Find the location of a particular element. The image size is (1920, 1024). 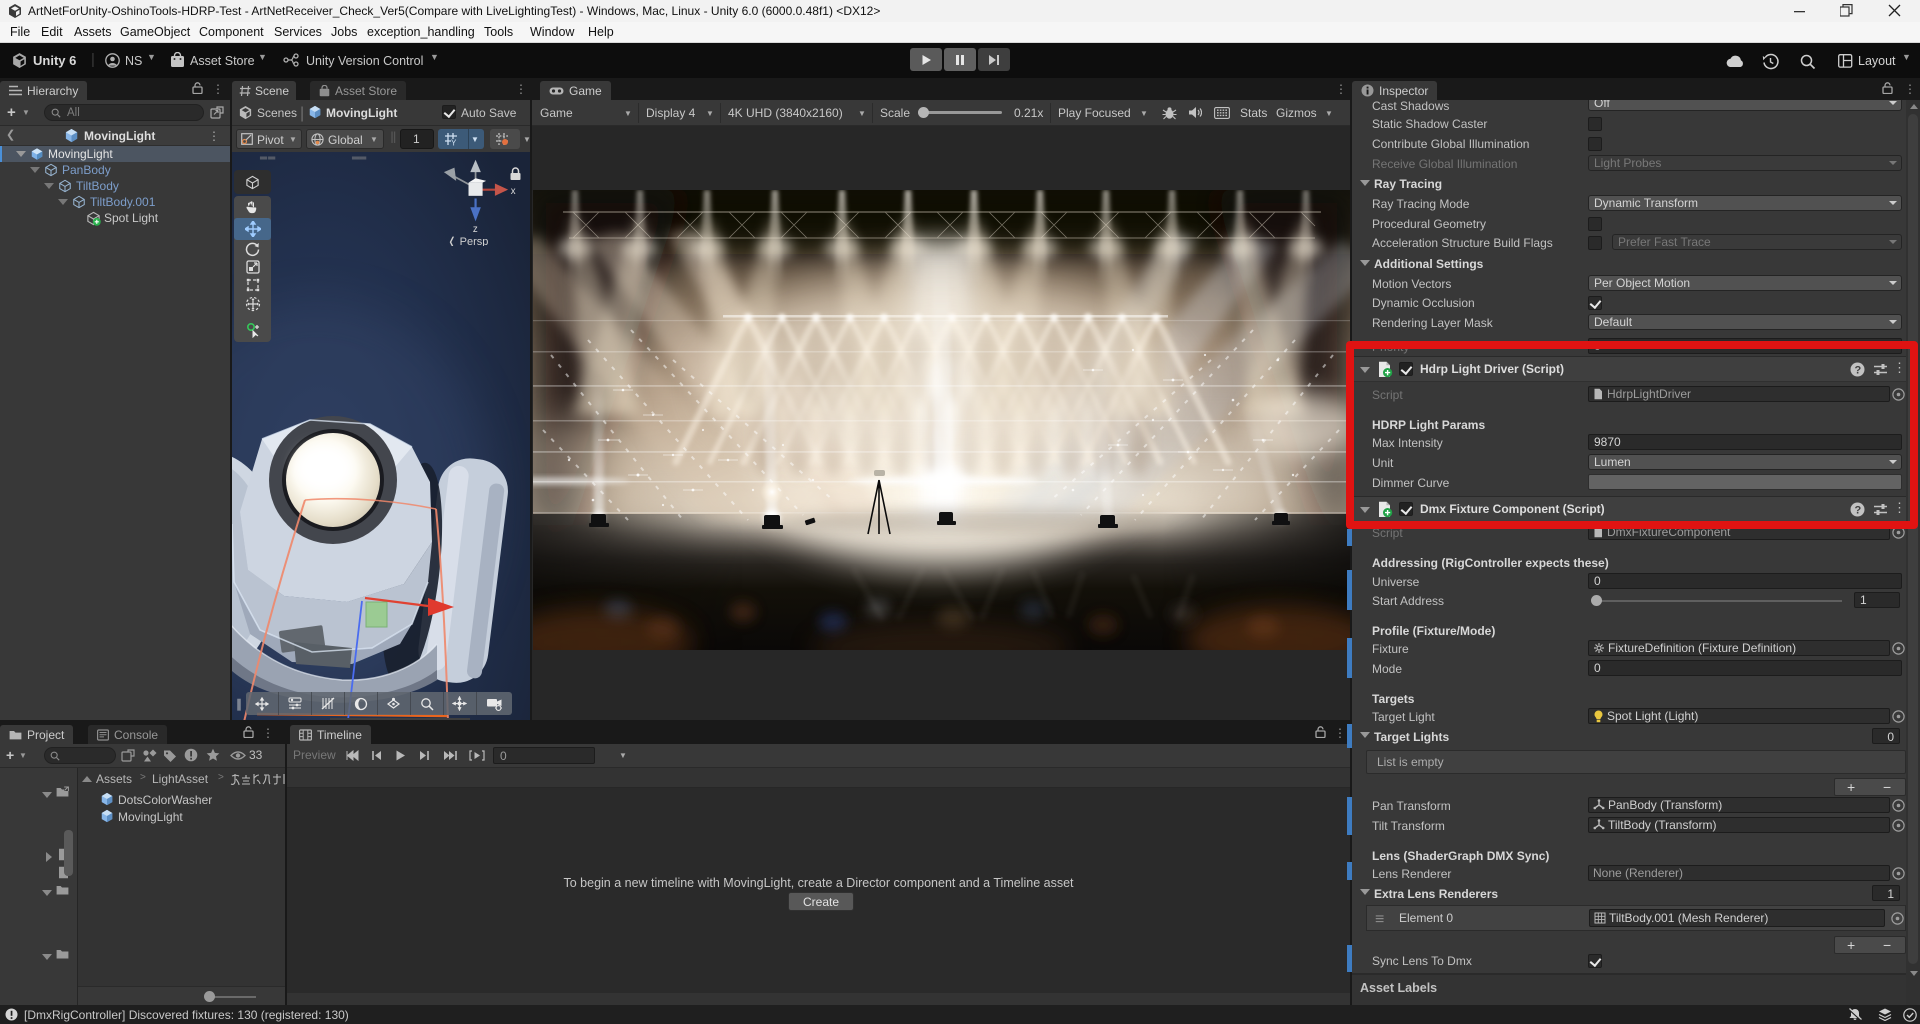

svg-text: z is located at coordinates (475, 229).